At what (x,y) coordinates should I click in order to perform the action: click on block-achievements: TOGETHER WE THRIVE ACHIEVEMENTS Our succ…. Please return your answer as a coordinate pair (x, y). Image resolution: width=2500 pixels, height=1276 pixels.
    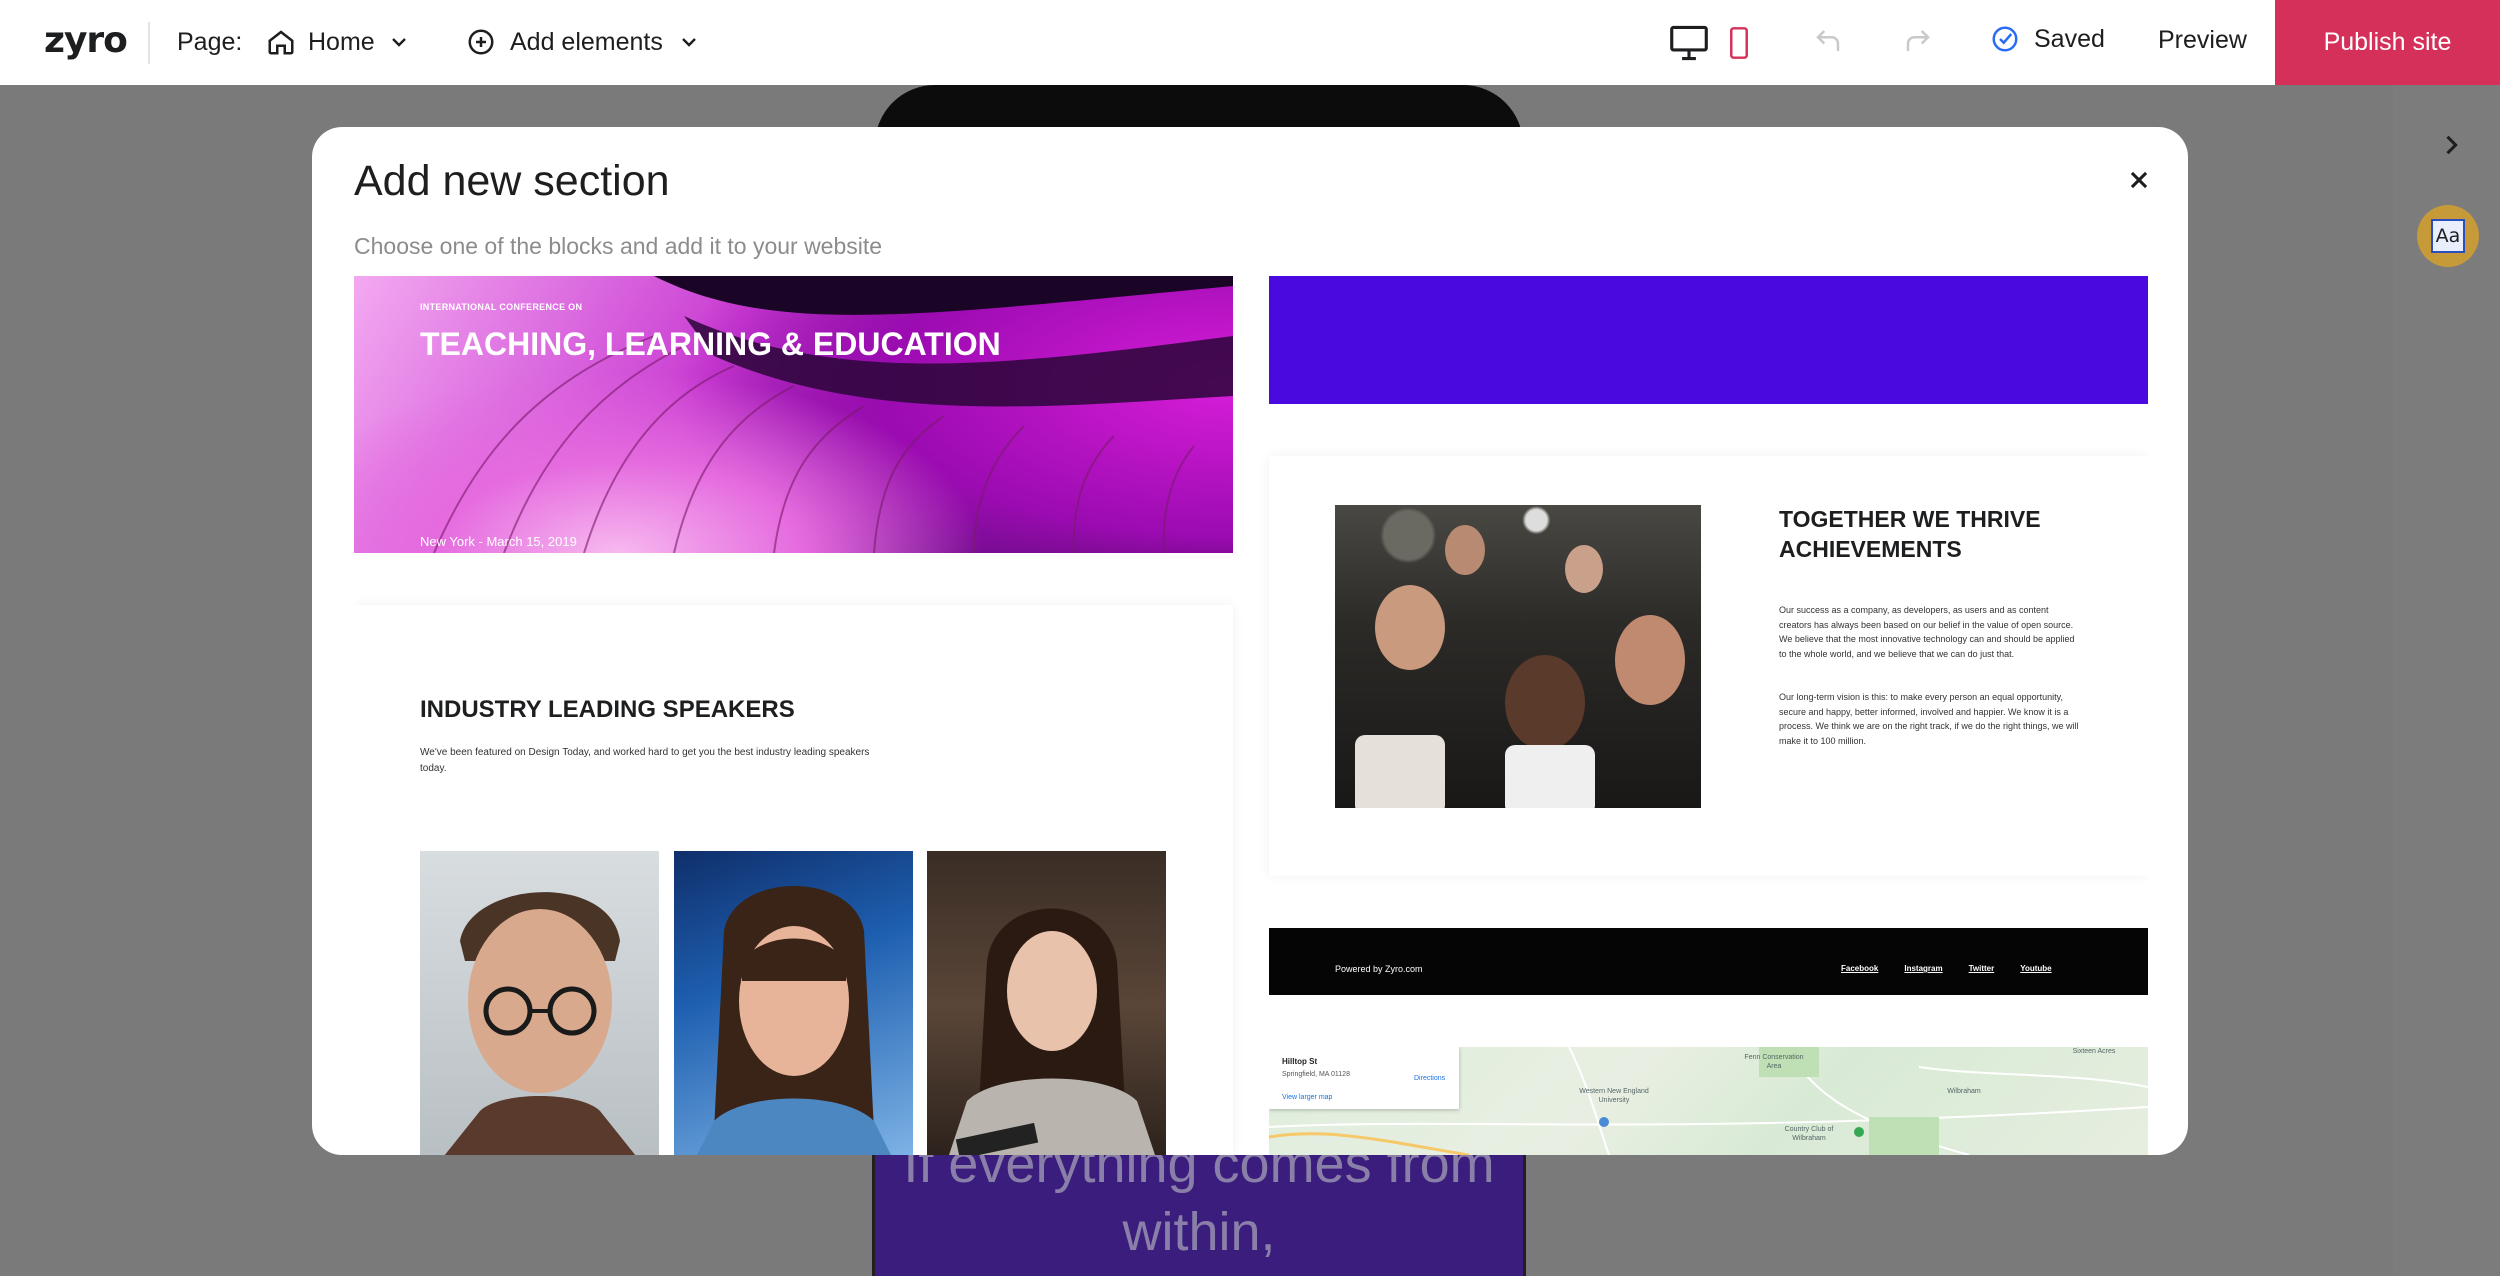
    Looking at the image, I should click on (1708, 666).